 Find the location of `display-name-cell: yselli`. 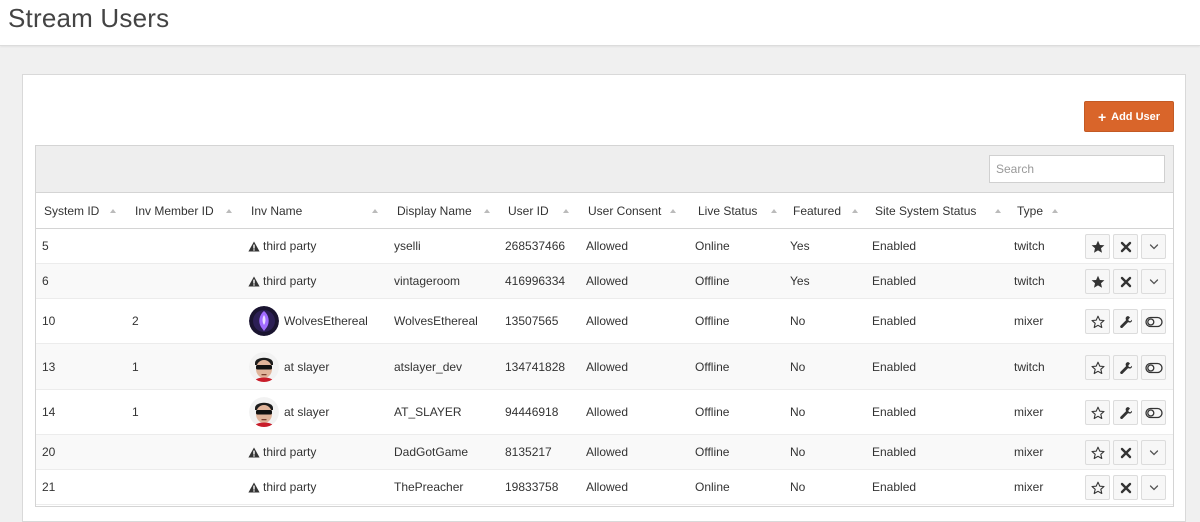

display-name-cell: yselli is located at coordinates (407, 246).